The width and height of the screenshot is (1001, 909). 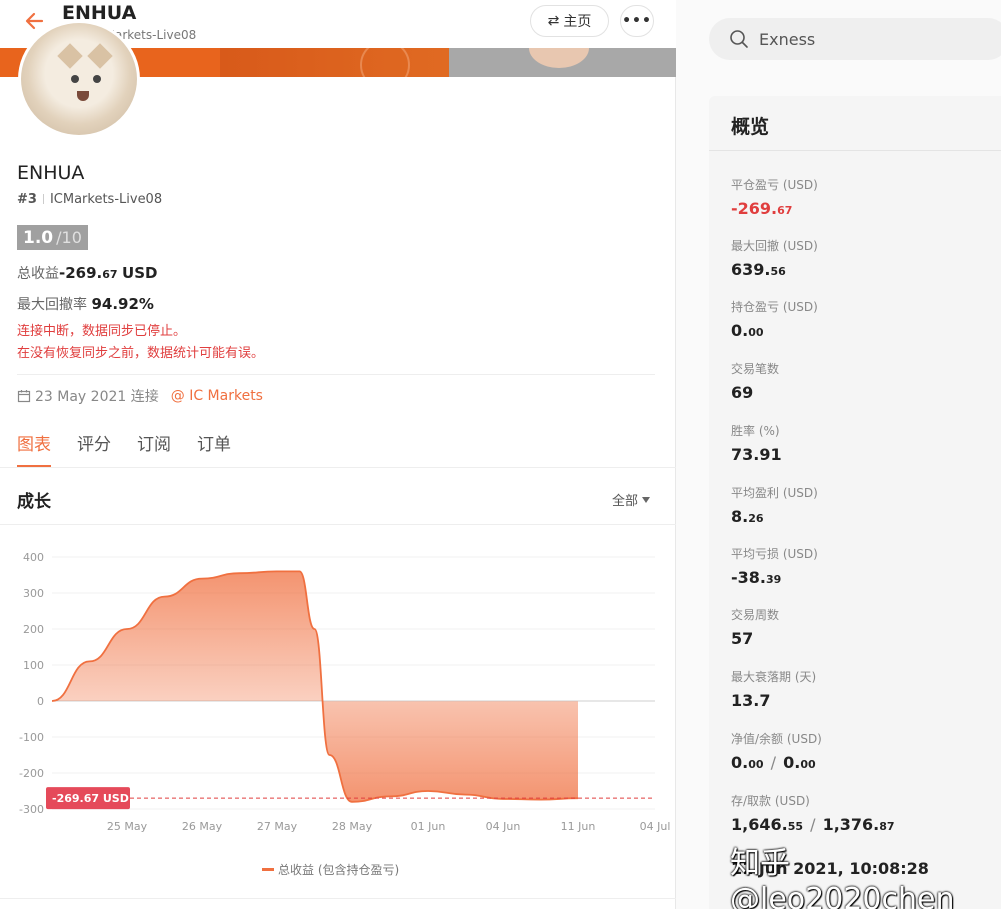 What do you see at coordinates (770, 801) in the screenshot?
I see `stat-label: 存/取款 (USD)` at bounding box center [770, 801].